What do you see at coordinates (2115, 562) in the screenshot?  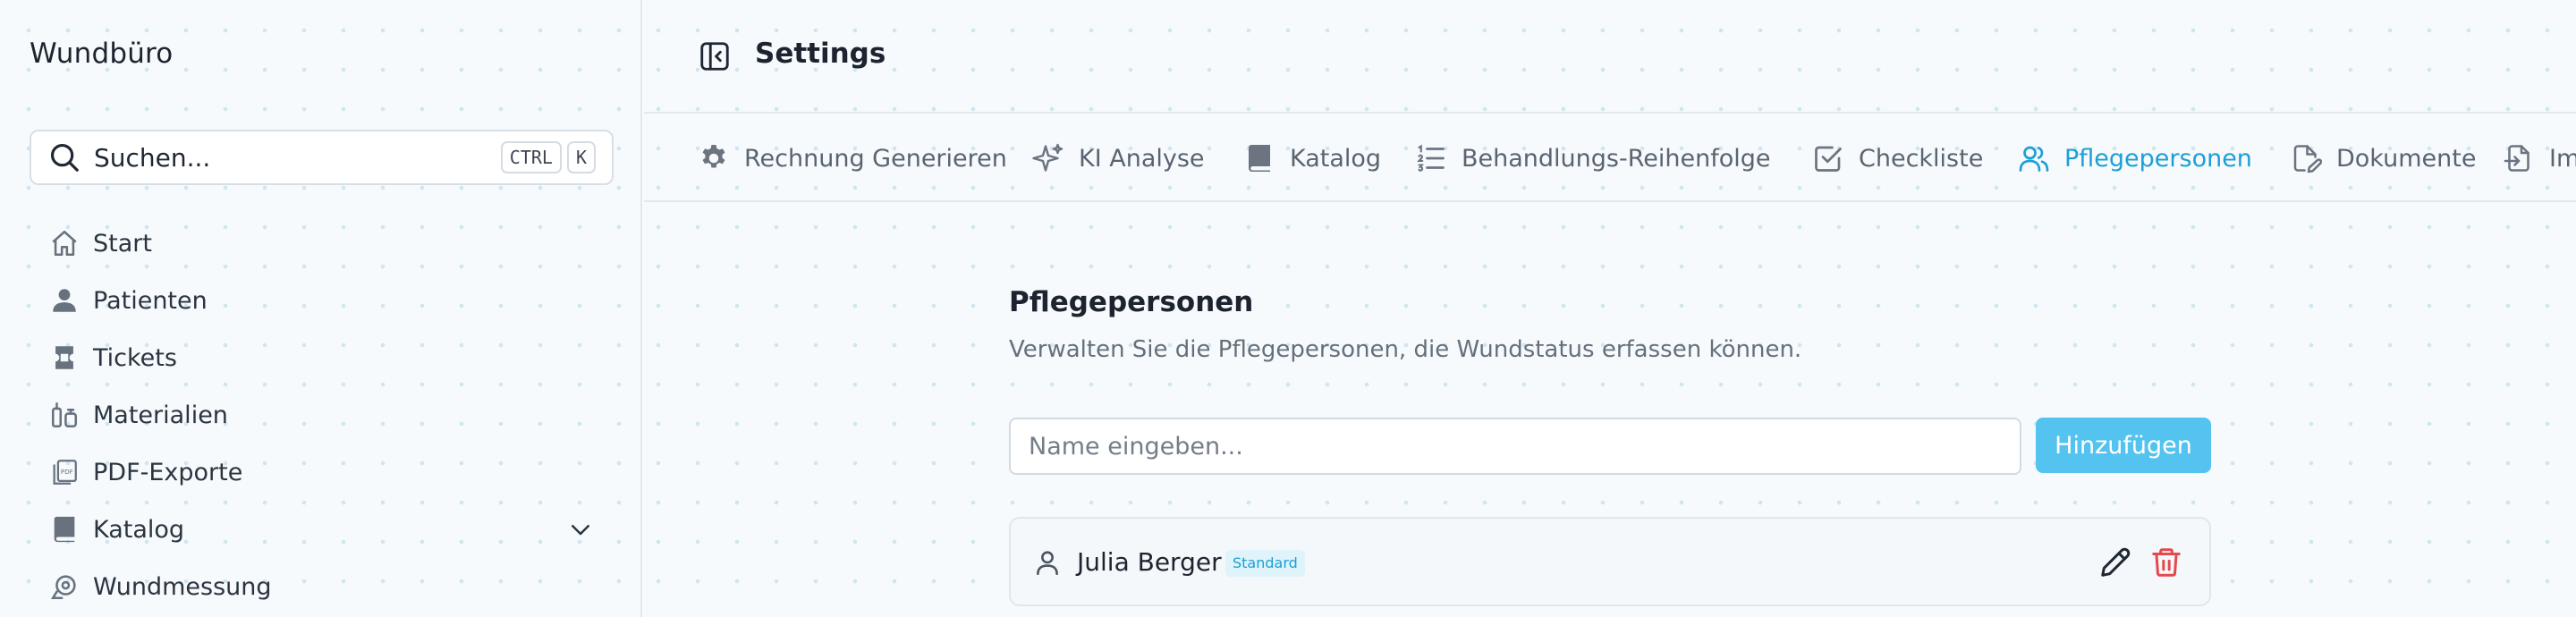 I see `pencil-icon` at bounding box center [2115, 562].